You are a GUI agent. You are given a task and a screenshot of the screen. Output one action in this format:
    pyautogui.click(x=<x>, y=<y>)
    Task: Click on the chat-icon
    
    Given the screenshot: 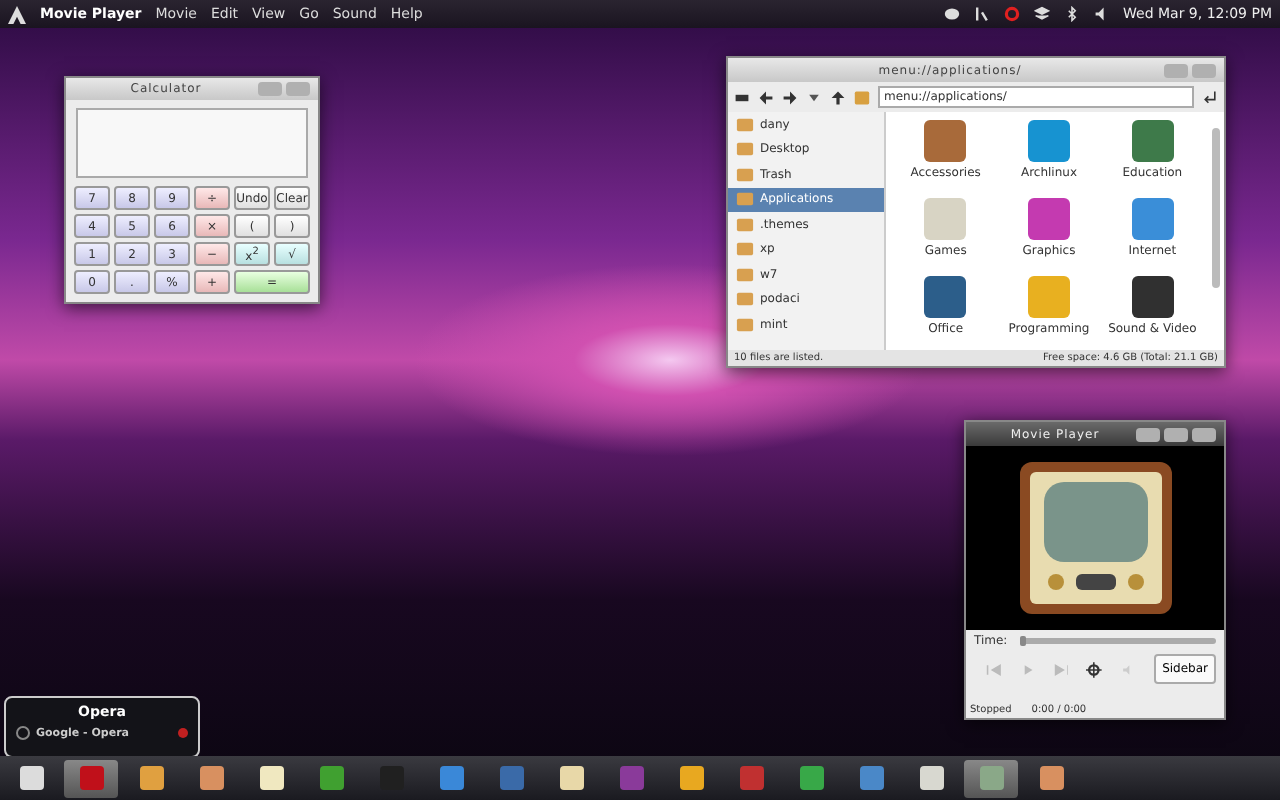 What is the action you would take?
    pyautogui.click(x=951, y=14)
    